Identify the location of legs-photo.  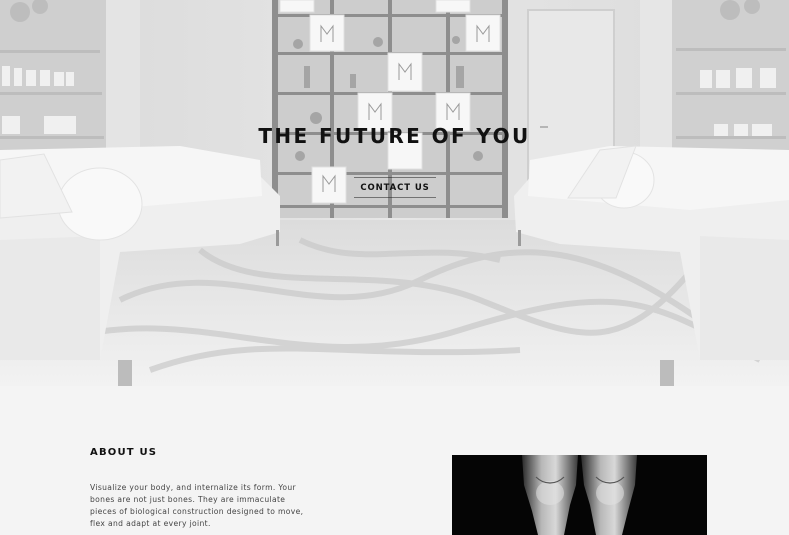
(579, 495).